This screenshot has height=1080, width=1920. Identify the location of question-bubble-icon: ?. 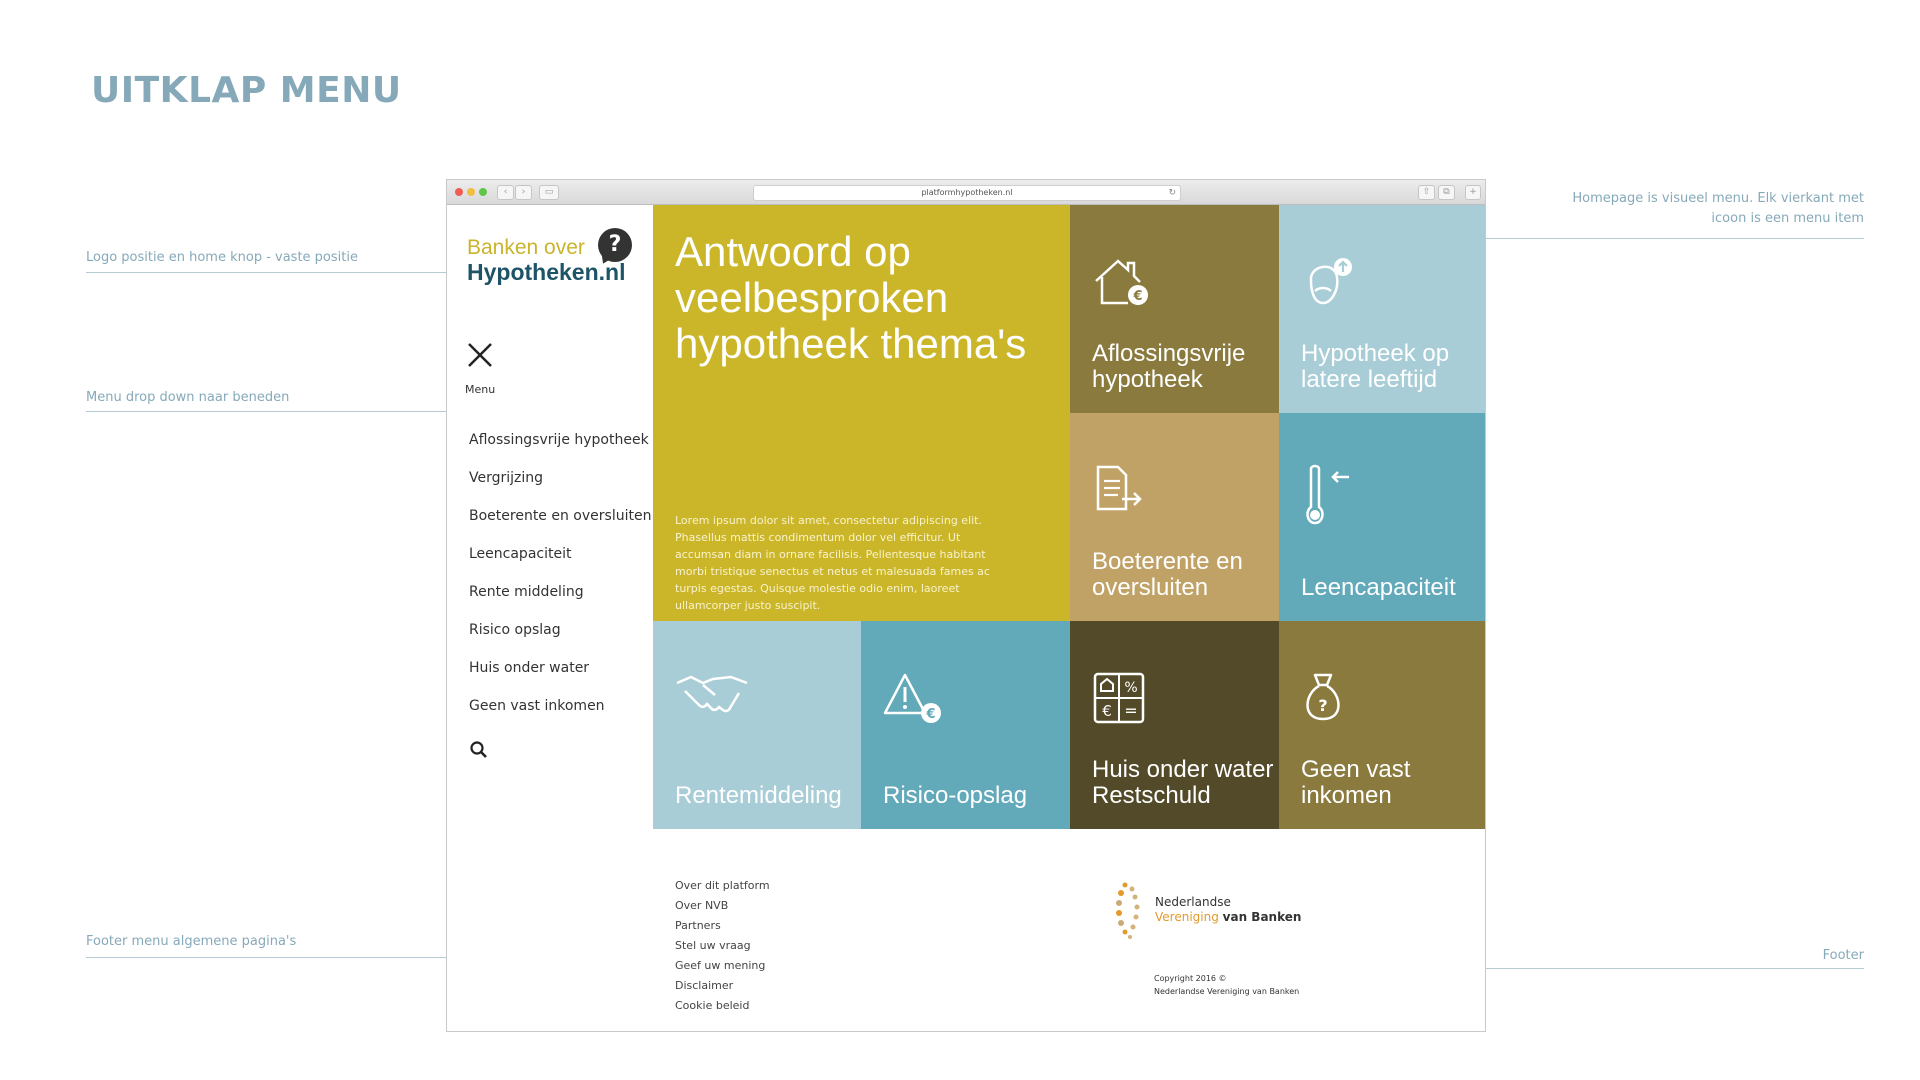
(615, 245).